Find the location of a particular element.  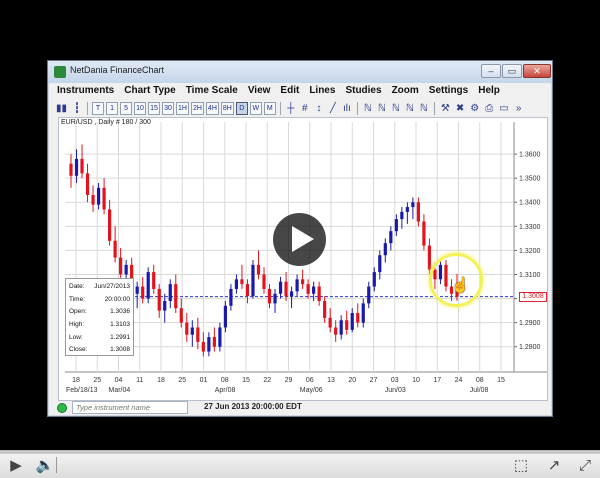

player-play-icon: ▶ is located at coordinates (16, 466).